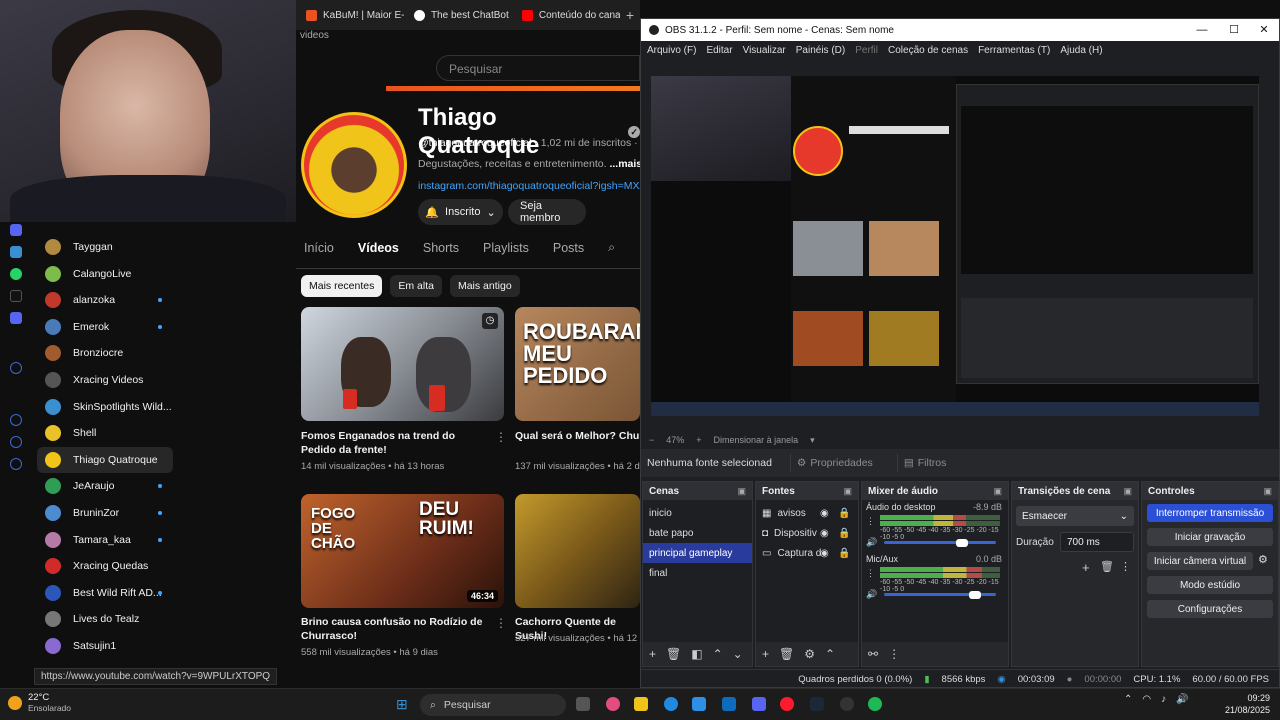  Describe the element at coordinates (807, 513) in the screenshot. I see `source-item: ▦ avisos ◉ 🔒` at that location.